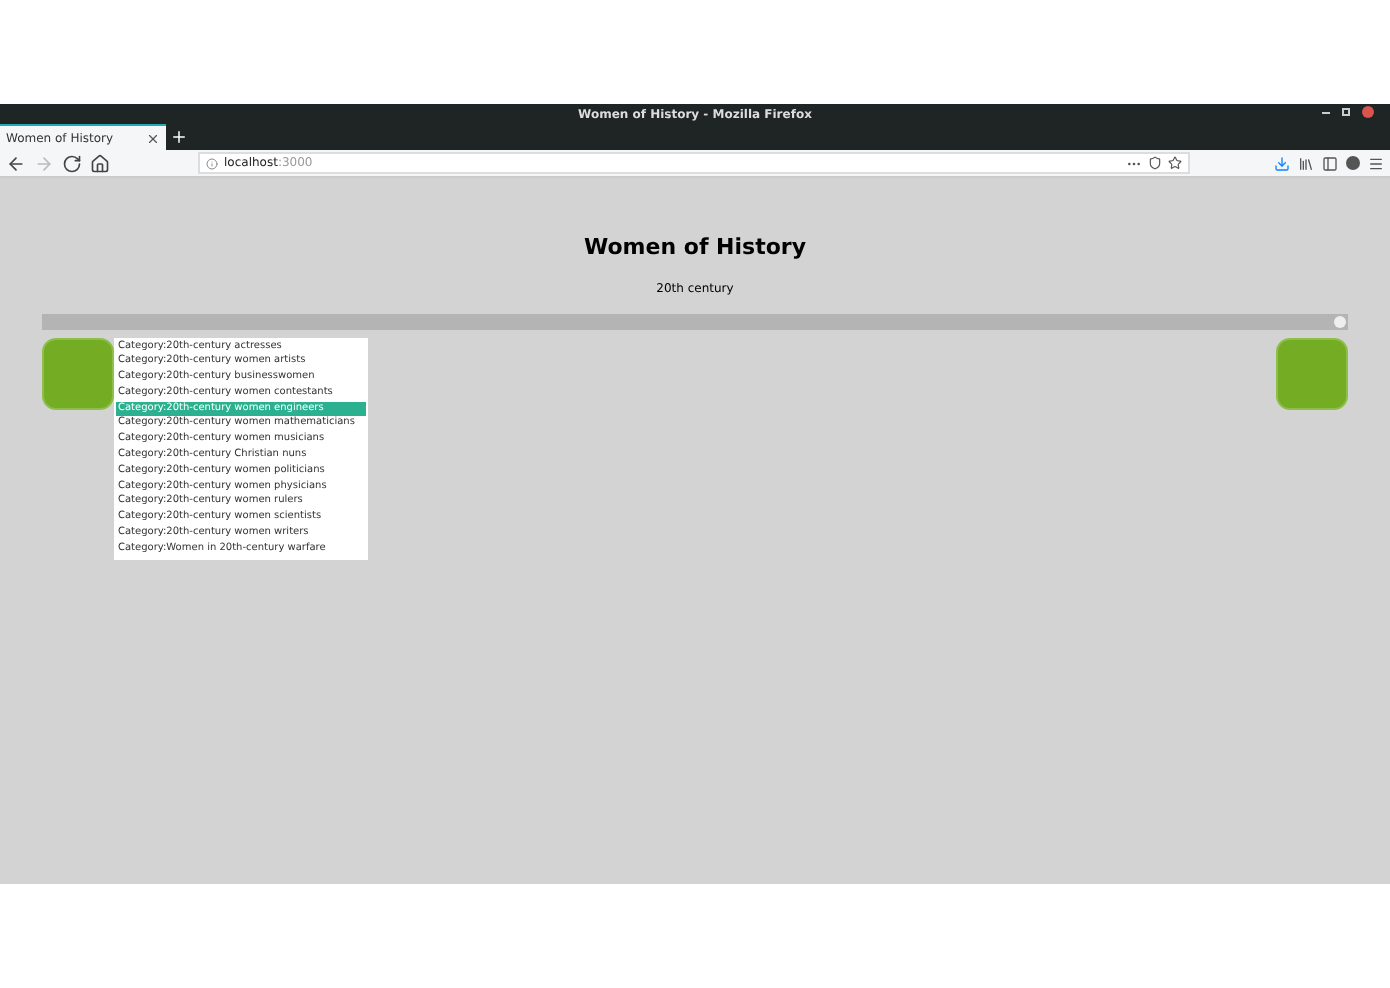 The image size is (1390, 988). What do you see at coordinates (695, 248) in the screenshot?
I see `page-title: Women of History` at bounding box center [695, 248].